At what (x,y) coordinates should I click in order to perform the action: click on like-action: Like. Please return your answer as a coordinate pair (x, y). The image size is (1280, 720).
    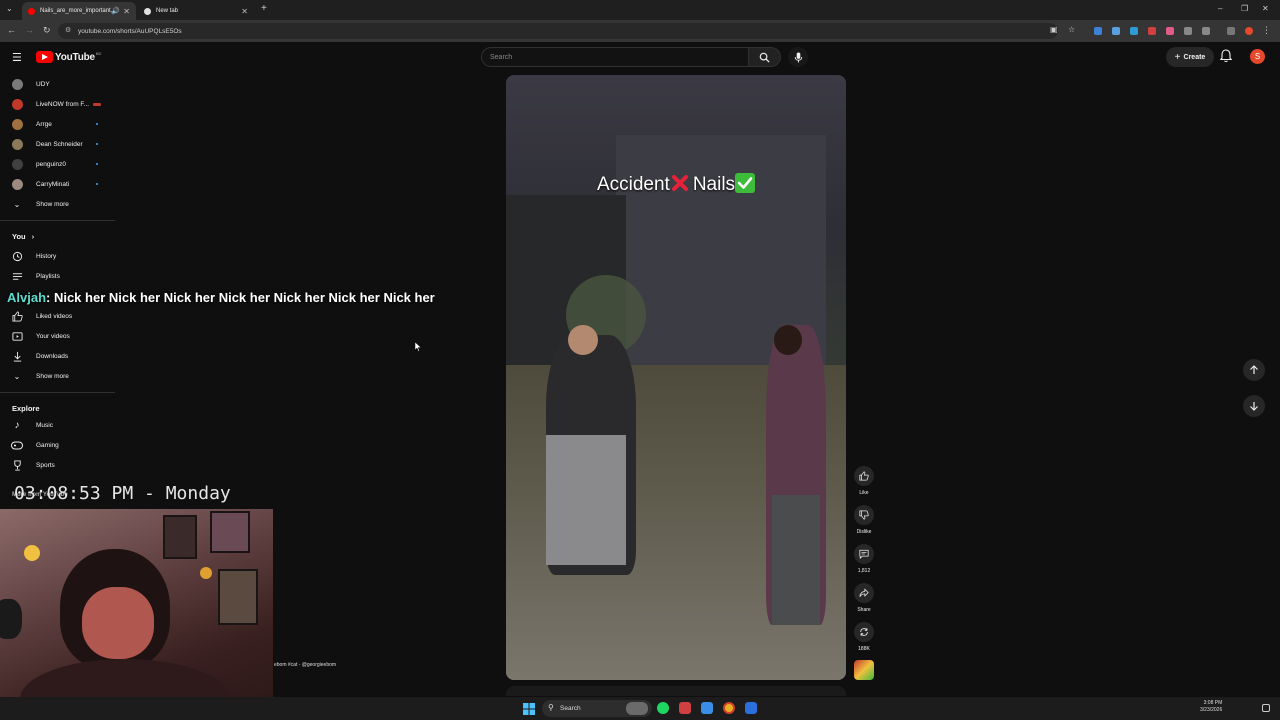
    Looking at the image, I should click on (864, 481).